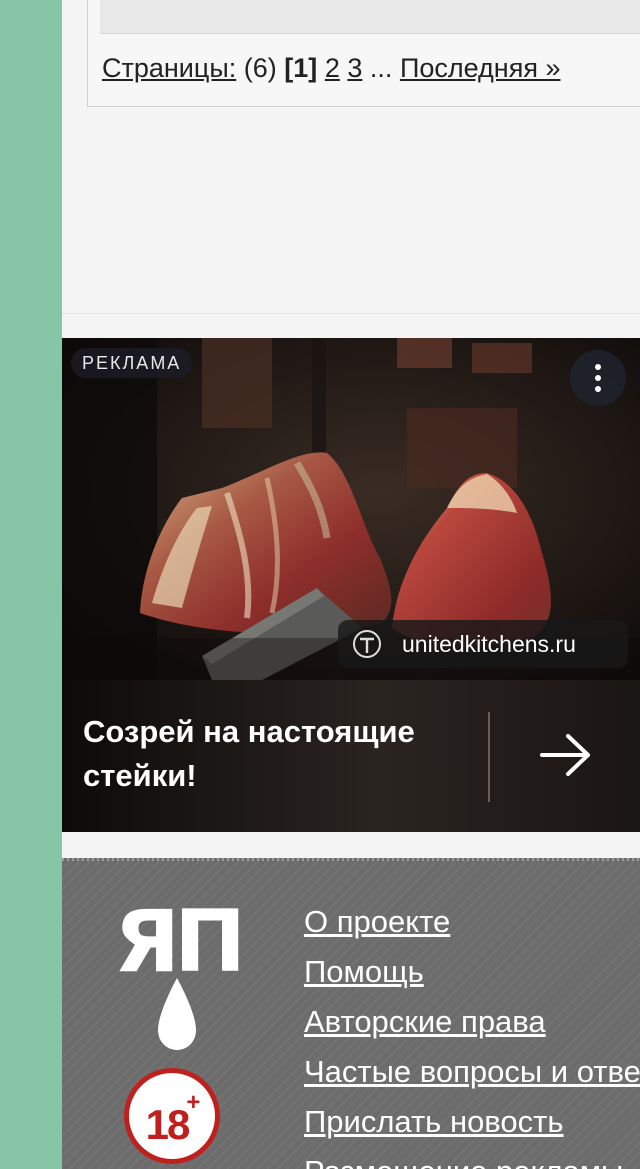 Image resolution: width=640 pixels, height=1169 pixels. I want to click on age-rating-badge: 18+, so click(172, 1116).